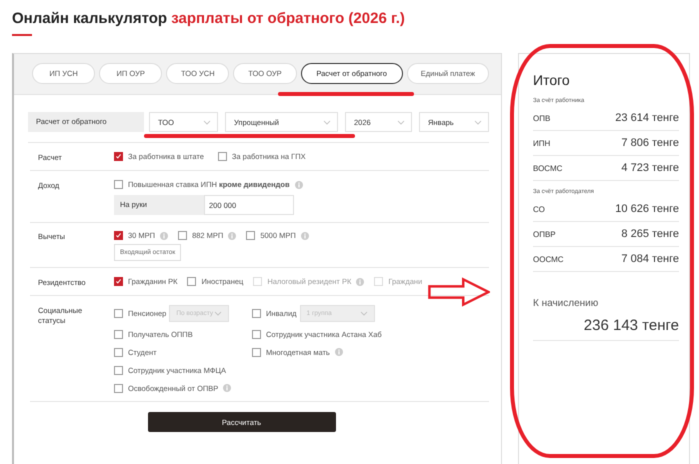 This screenshot has height=464, width=699. Describe the element at coordinates (547, 168) in the screenshot. I see `tax-name: ВОСМС` at that location.